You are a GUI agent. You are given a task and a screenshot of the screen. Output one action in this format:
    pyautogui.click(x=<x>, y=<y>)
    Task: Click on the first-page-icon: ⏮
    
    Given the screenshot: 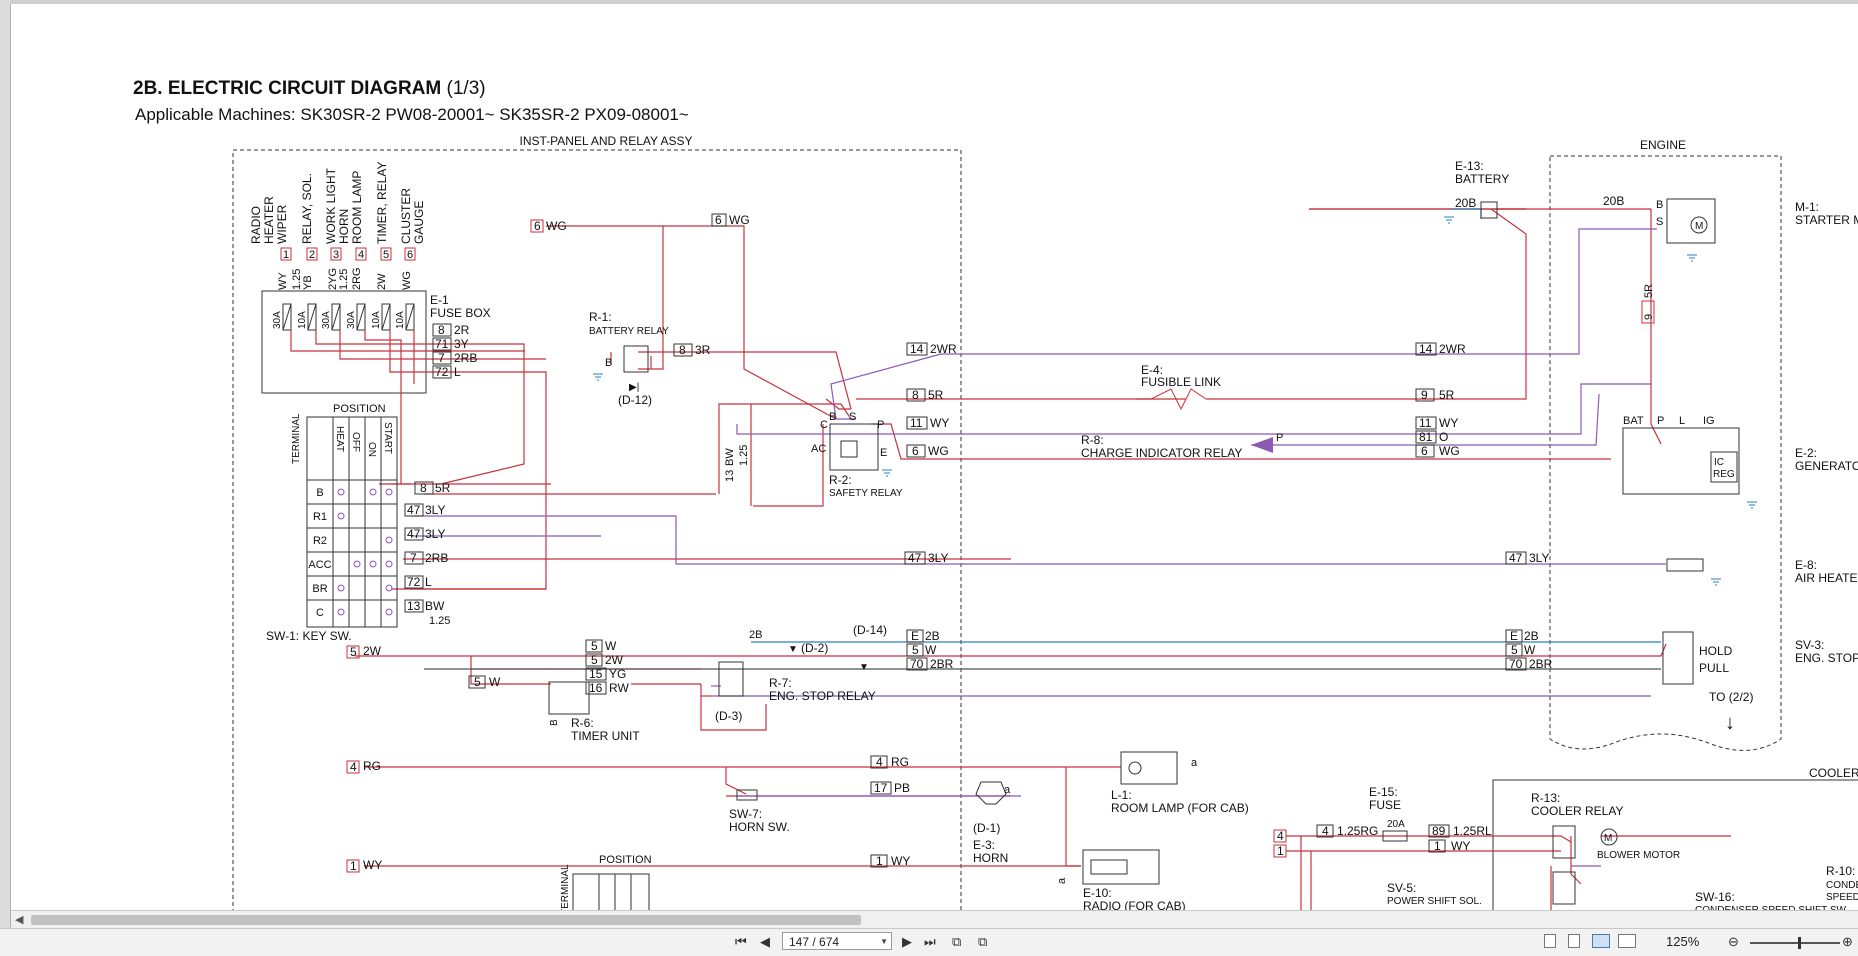 What is the action you would take?
    pyautogui.click(x=741, y=942)
    